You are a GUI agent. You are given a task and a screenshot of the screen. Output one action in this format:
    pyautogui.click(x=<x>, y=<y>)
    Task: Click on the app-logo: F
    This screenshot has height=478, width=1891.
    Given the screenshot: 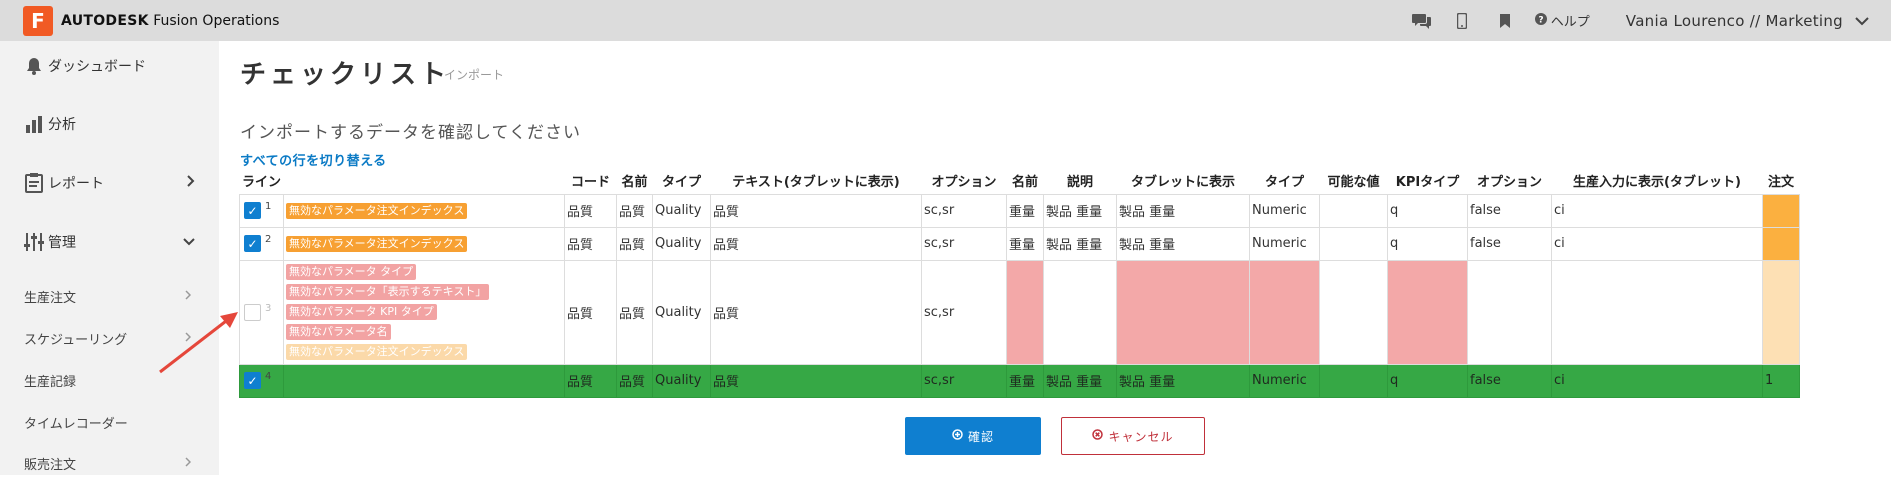 What is the action you would take?
    pyautogui.click(x=38, y=20)
    